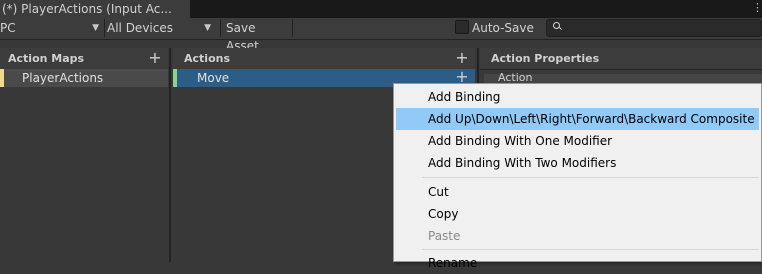  What do you see at coordinates (444, 236) in the screenshot?
I see `menu-item-label: Paste` at bounding box center [444, 236].